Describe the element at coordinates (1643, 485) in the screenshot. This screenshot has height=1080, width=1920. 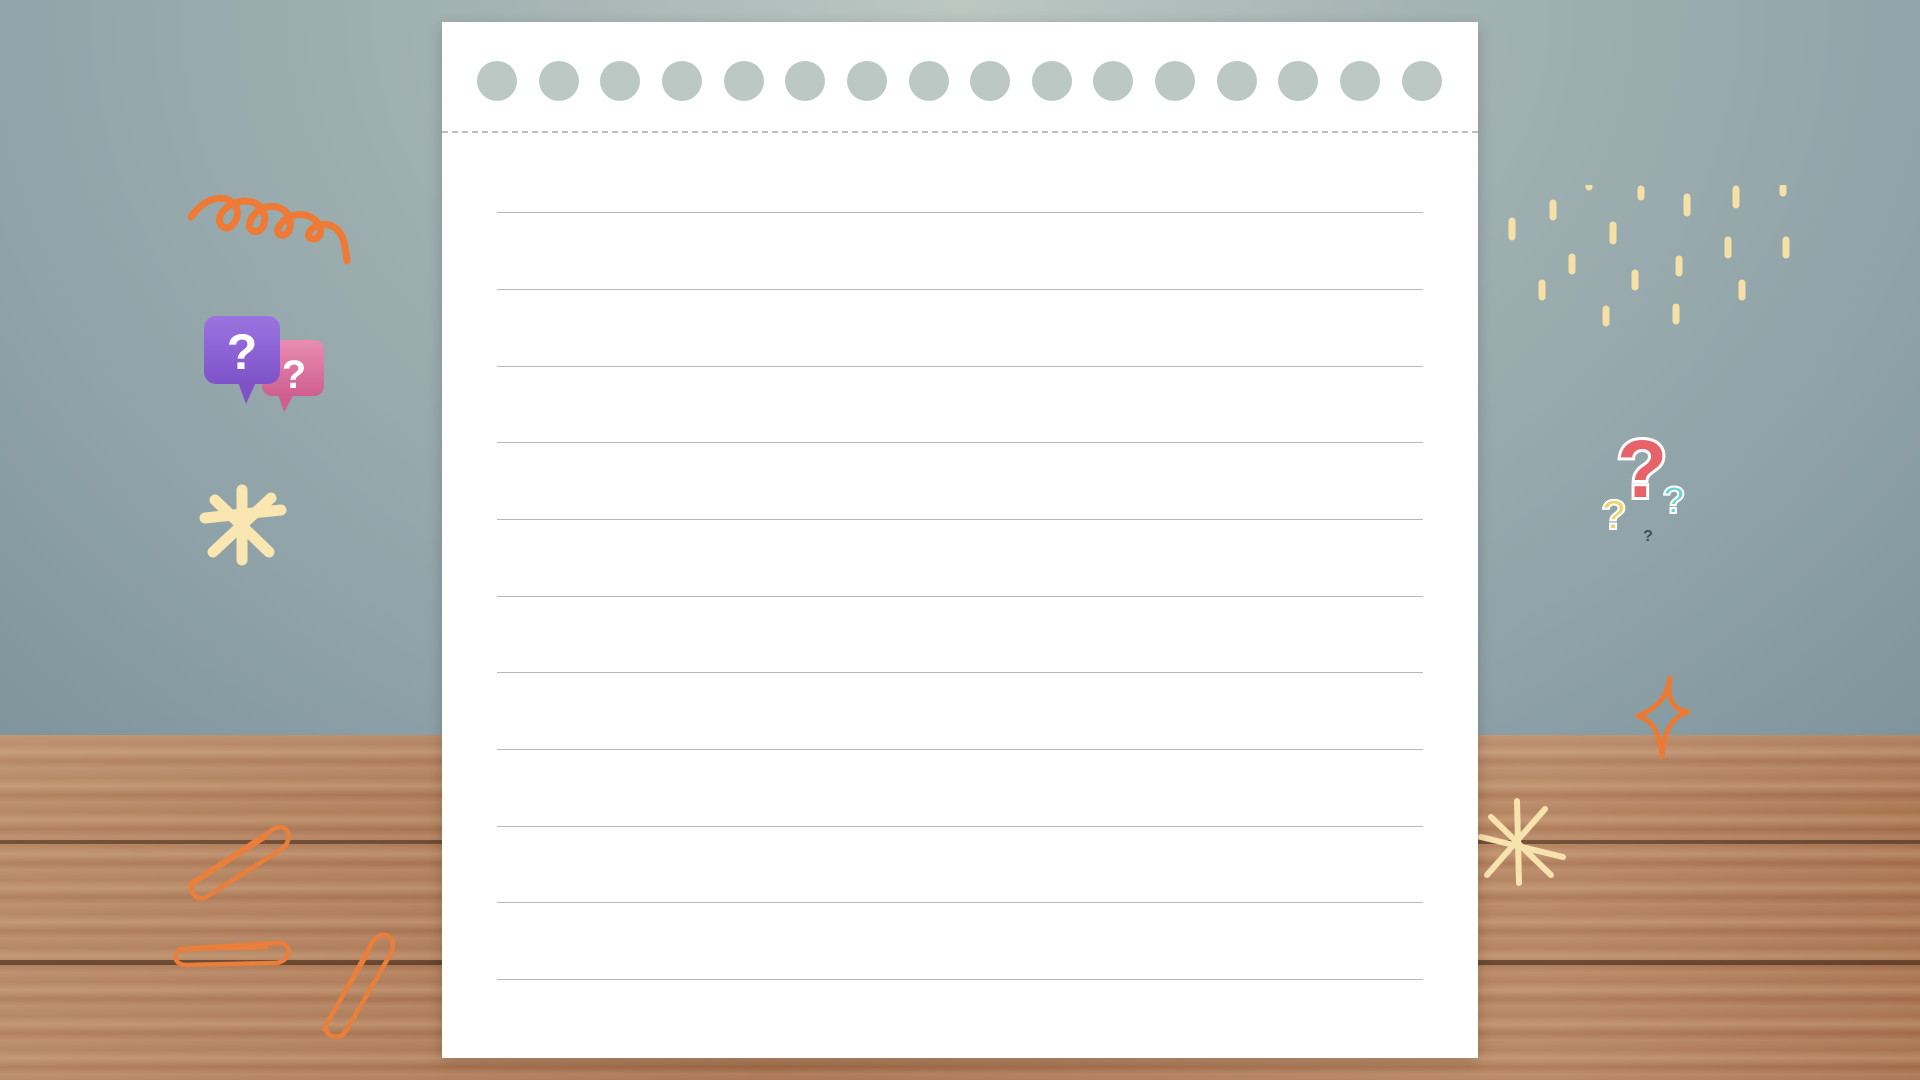
I see `question-marks-icon: ? ? ? ? ?` at that location.